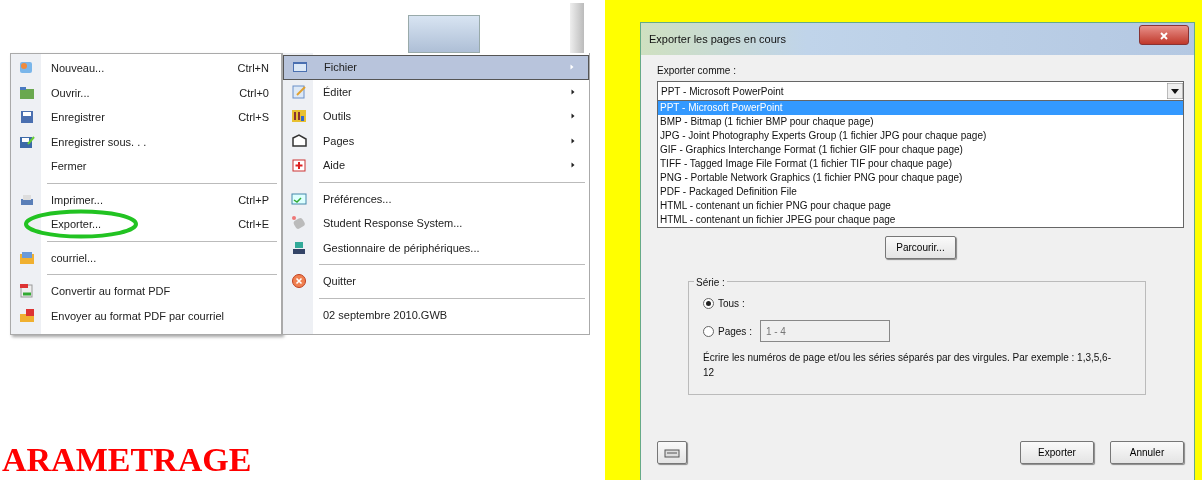  Describe the element at coordinates (127, 459) in the screenshot. I see `heading: ARAMETRAGE` at that location.